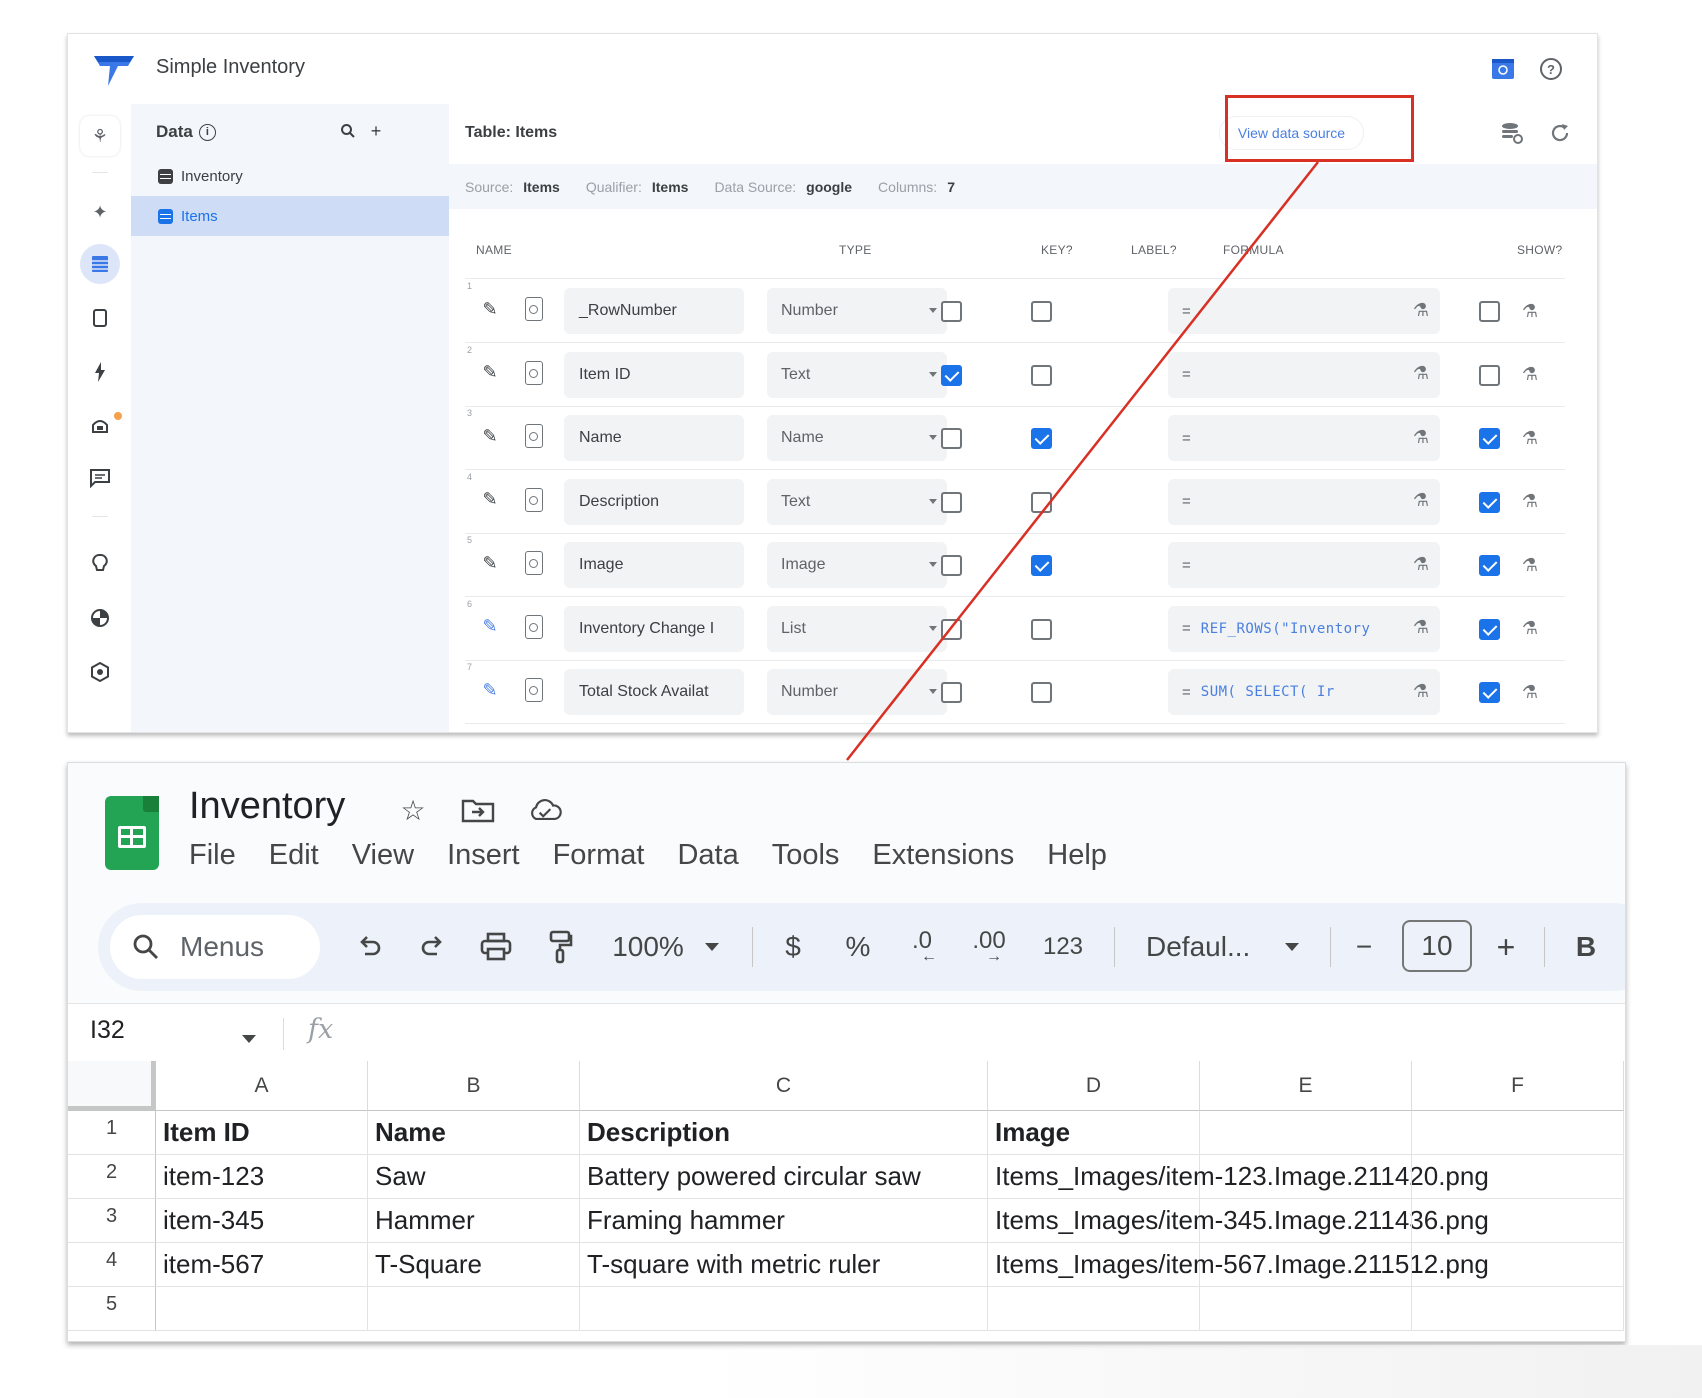 The image size is (1702, 1398). I want to click on column-name-field: Item ID, so click(654, 374).